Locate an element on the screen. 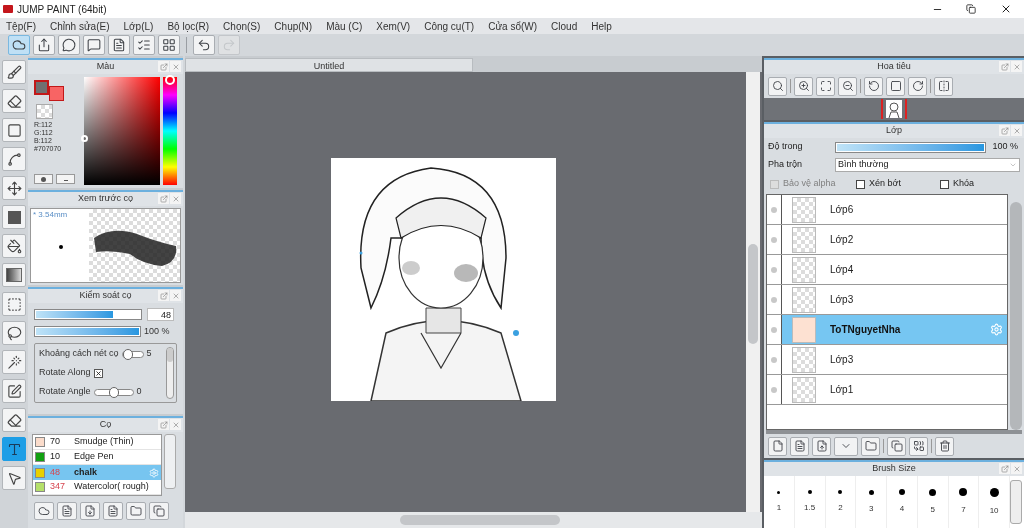  menu-item: Cửa sổ(W) is located at coordinates (513, 26).